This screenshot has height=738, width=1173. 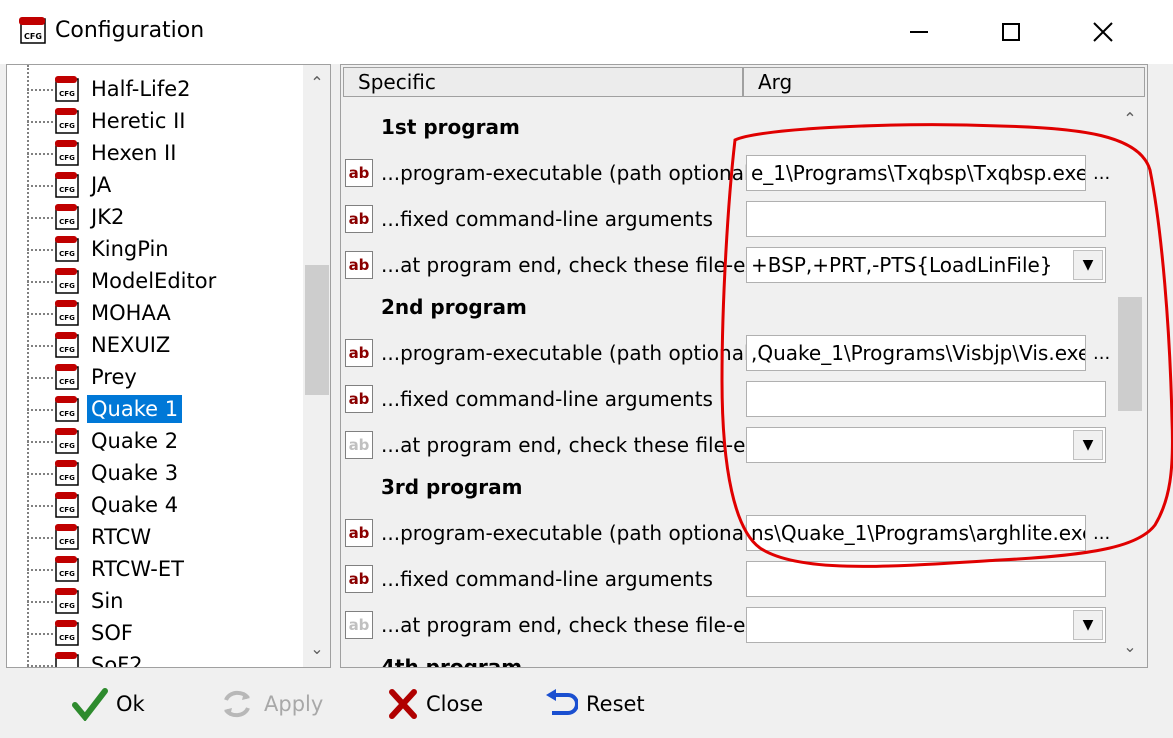 I want to click on tree-item: CFG MOHAA, so click(x=155, y=313).